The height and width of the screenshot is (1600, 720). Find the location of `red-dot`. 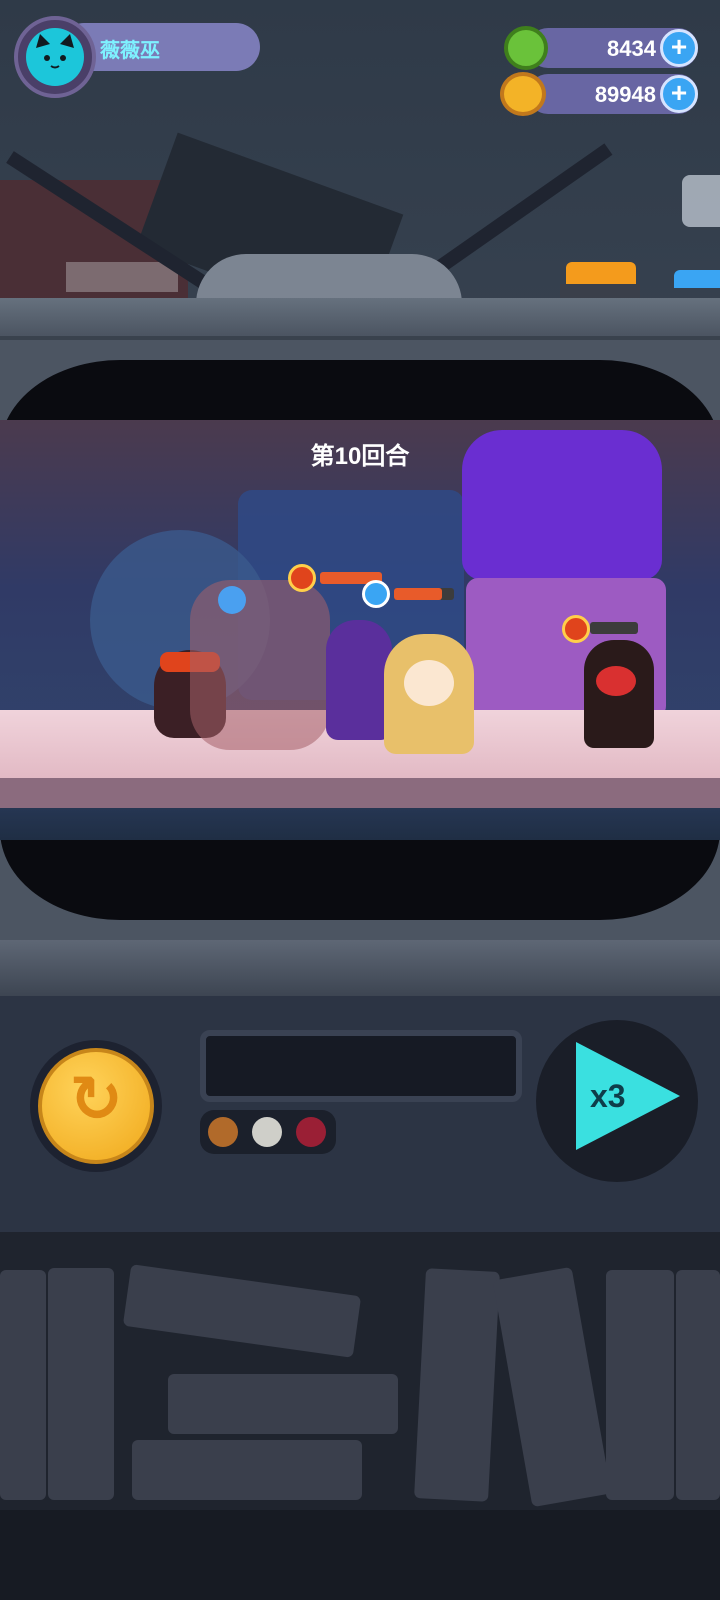

red-dot is located at coordinates (311, 1132).